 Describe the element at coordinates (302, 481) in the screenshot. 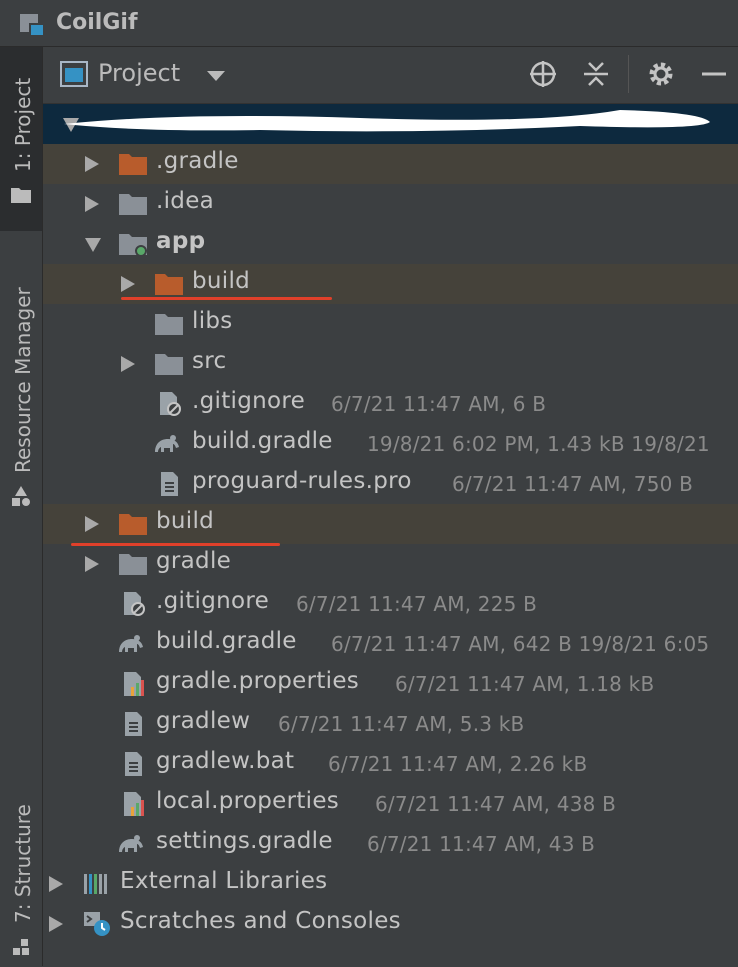

I see `tree-item-label: proguard-rules.pro` at that location.